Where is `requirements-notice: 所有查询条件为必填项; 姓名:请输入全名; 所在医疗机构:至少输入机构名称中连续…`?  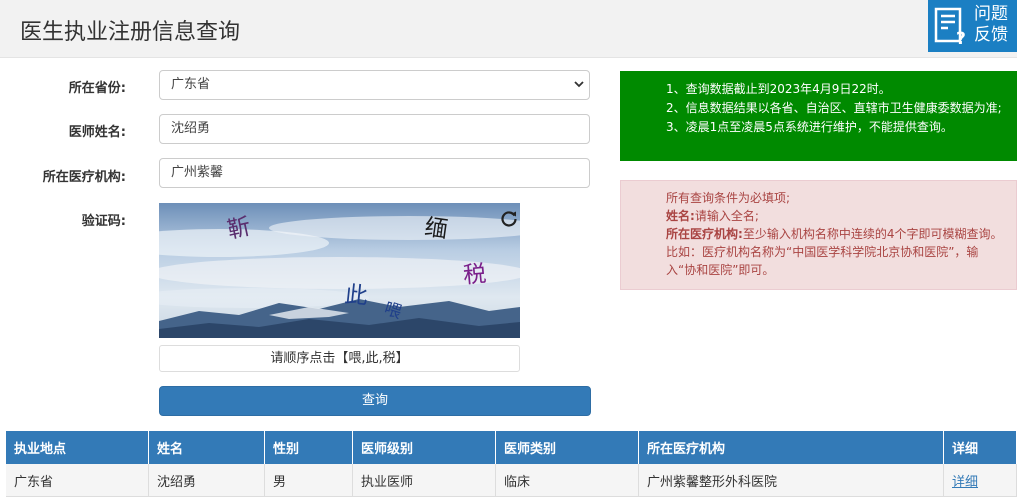
requirements-notice: 所有查询条件为必填项; 姓名:请输入全名; 所在医疗机构:至少输入机构名称中连续… is located at coordinates (818, 235).